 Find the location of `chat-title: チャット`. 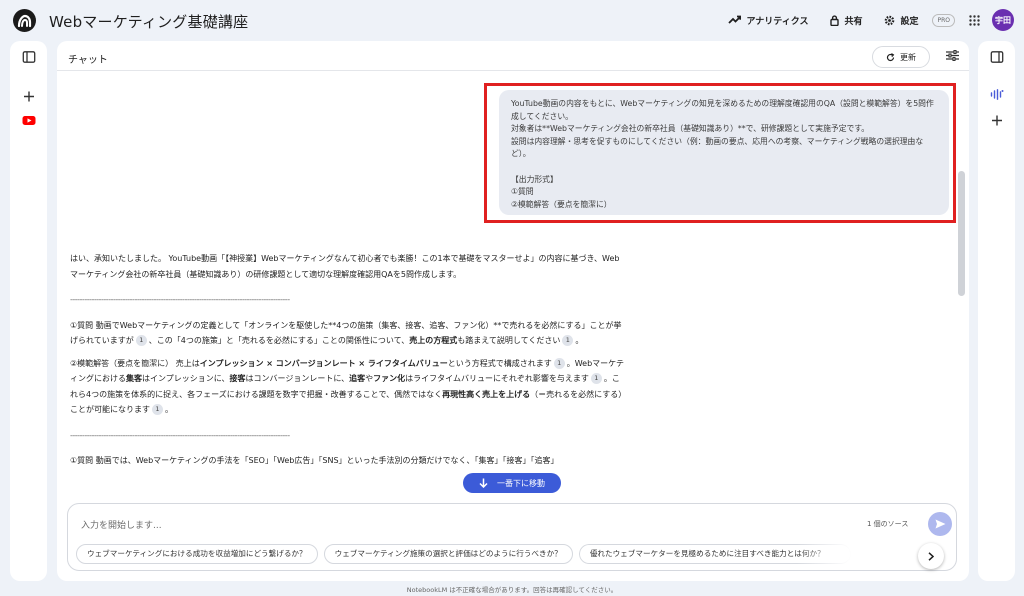

chat-title: チャット is located at coordinates (88, 60).